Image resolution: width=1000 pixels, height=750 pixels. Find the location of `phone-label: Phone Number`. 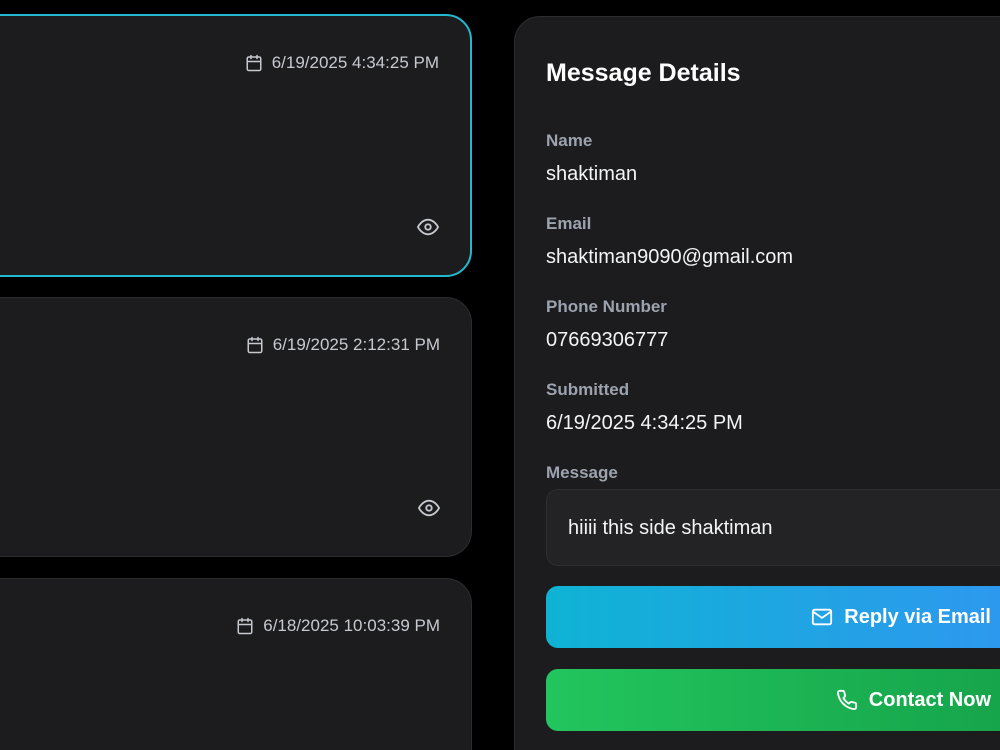

phone-label: Phone Number is located at coordinates (606, 306).